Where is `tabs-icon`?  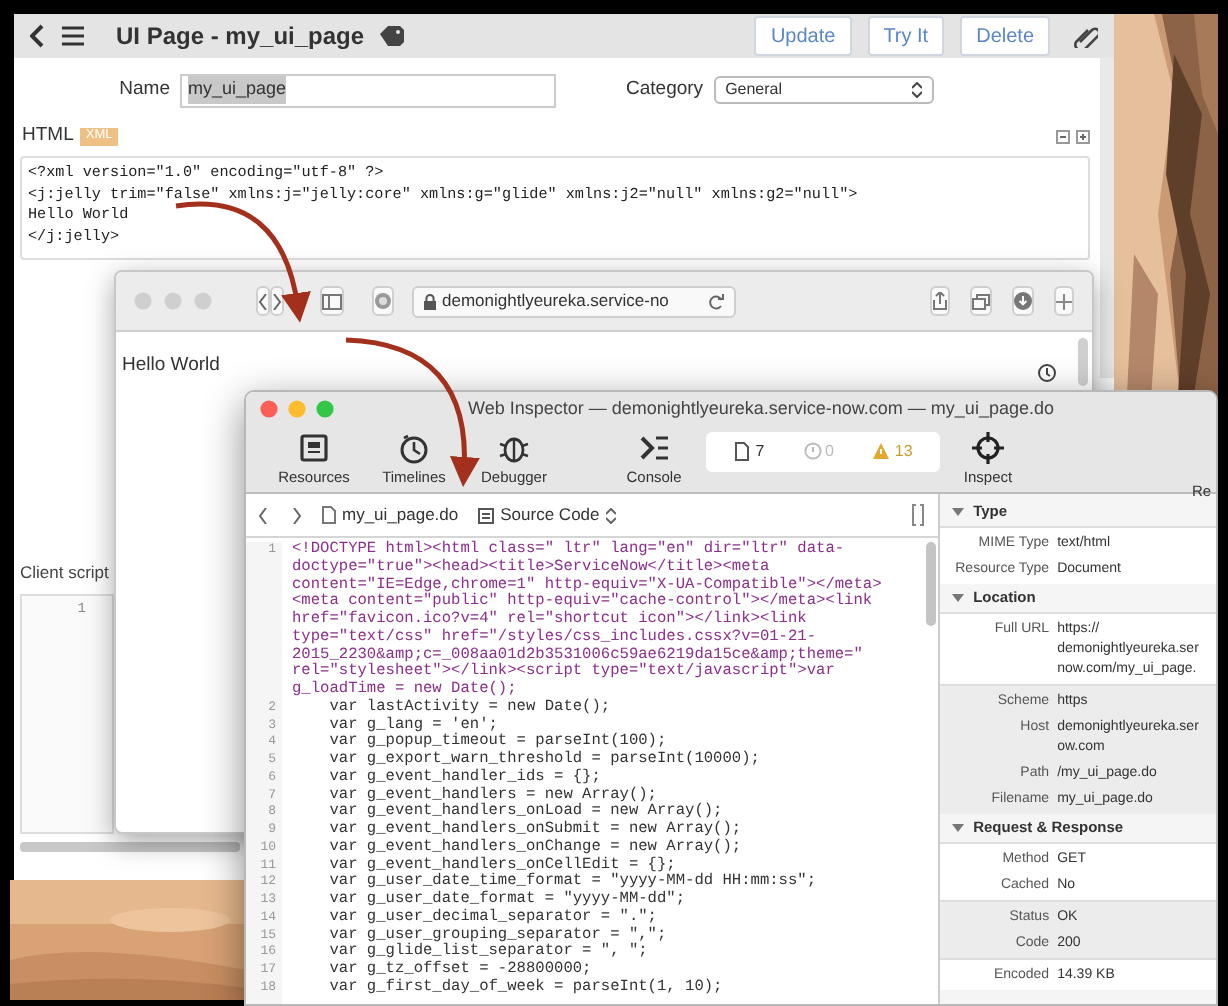 tabs-icon is located at coordinates (981, 301).